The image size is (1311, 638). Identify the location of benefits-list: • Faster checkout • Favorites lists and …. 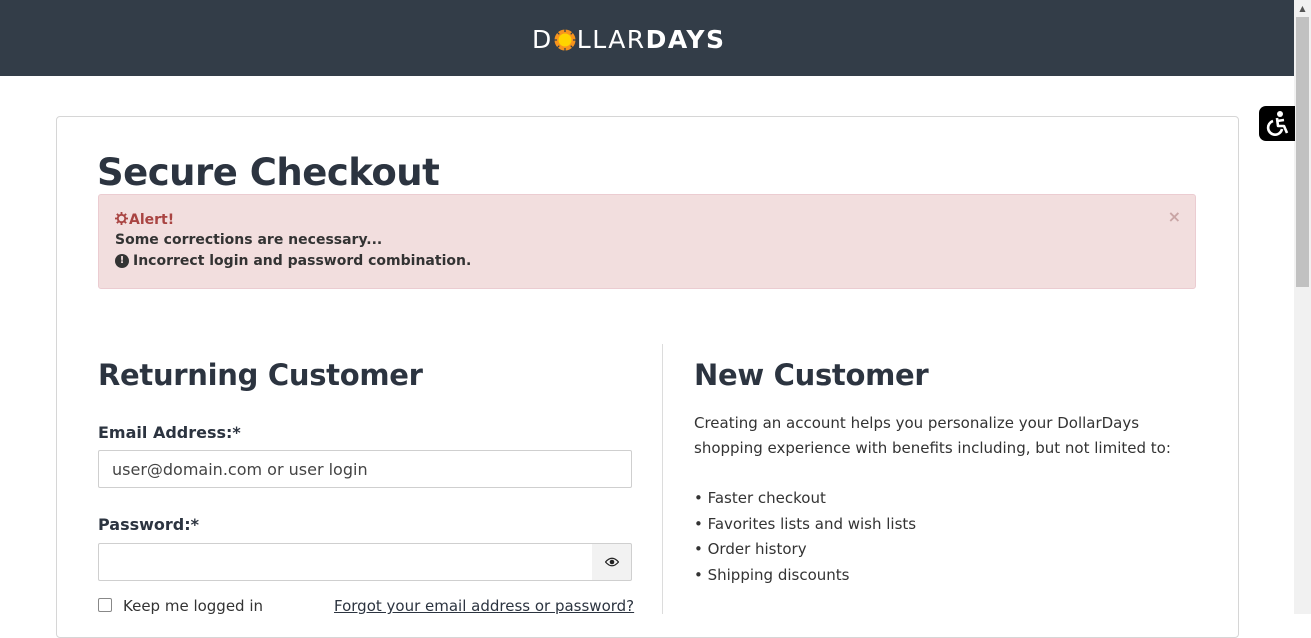
(805, 537).